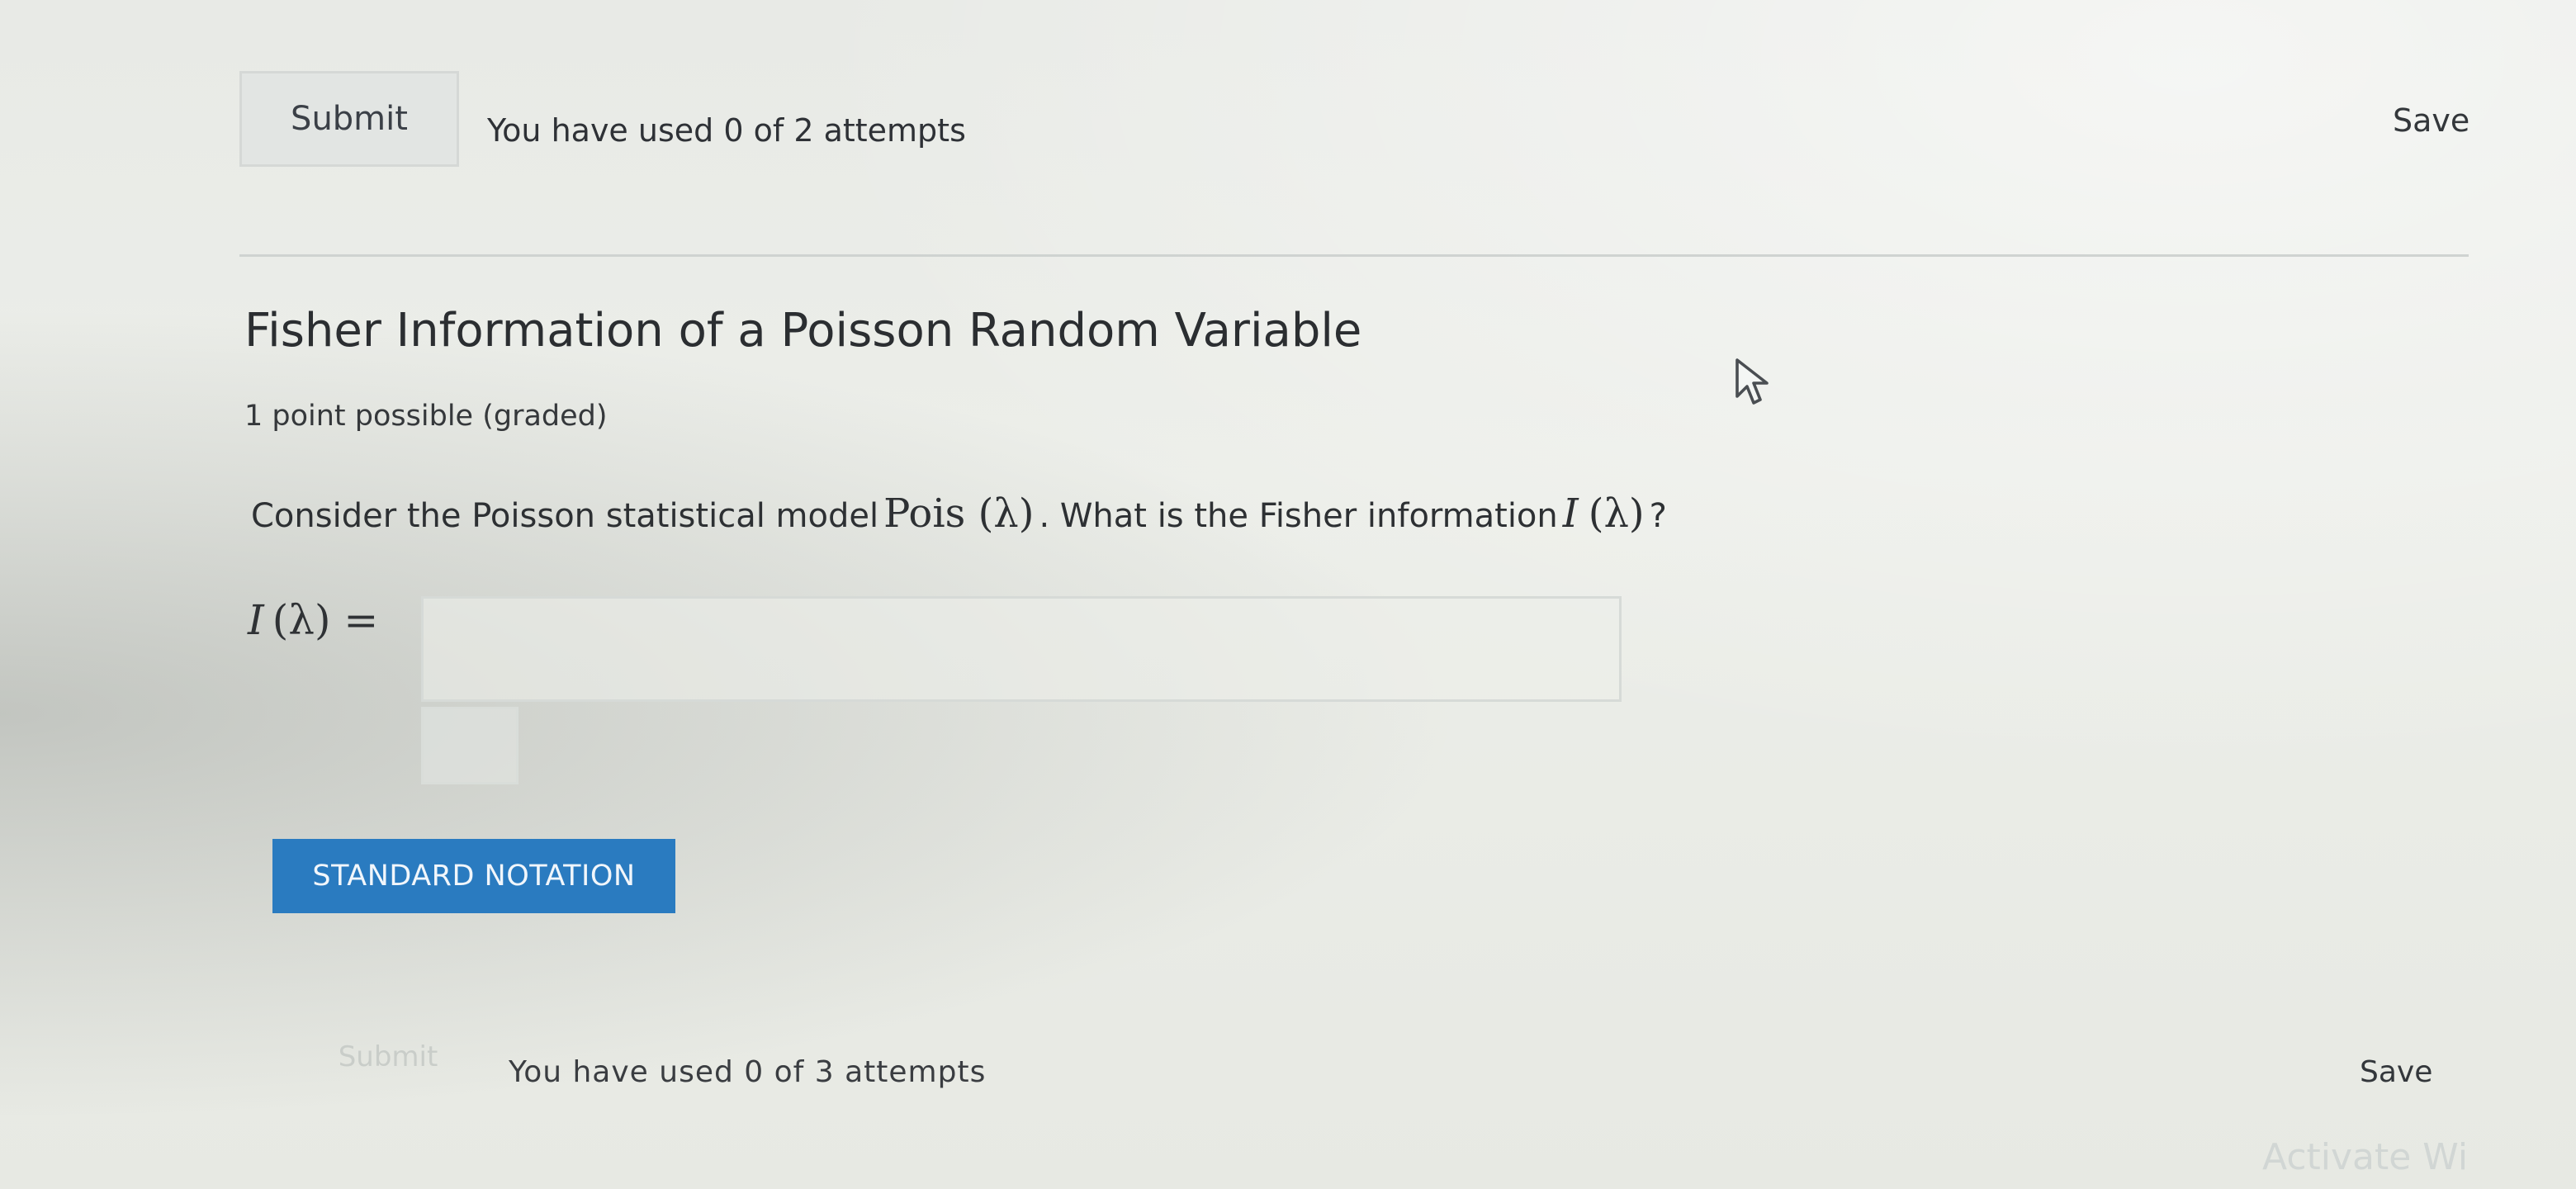 This screenshot has height=1189, width=2576. Describe the element at coordinates (565, 516) in the screenshot. I see `question-prefix: Consider the Poisson statistical model` at that location.